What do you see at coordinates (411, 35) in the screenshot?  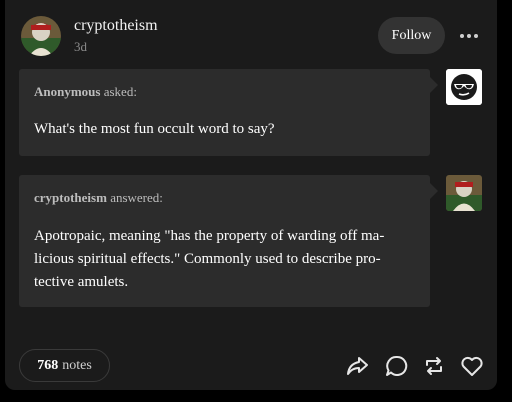 I see `follow-button: Follow` at bounding box center [411, 35].